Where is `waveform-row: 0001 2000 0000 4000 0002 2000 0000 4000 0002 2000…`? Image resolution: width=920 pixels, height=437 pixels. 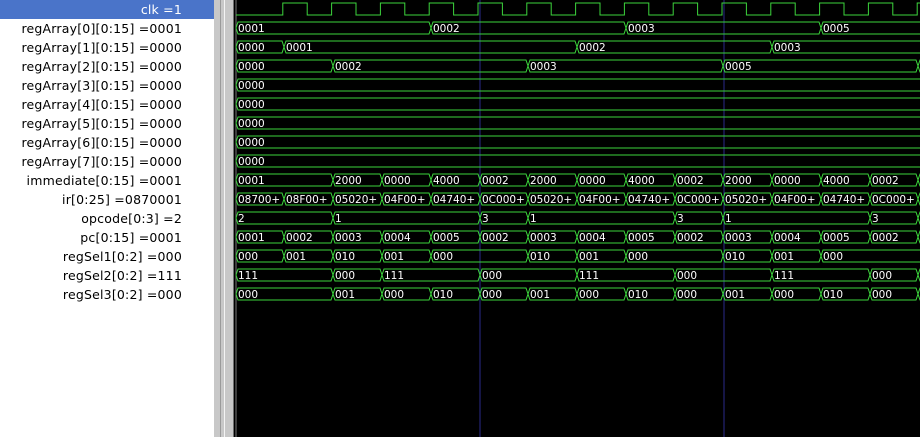
waveform-row: 0001 2000 0000 4000 0002 2000 0000 4000 0002 2000… is located at coordinates (577, 180).